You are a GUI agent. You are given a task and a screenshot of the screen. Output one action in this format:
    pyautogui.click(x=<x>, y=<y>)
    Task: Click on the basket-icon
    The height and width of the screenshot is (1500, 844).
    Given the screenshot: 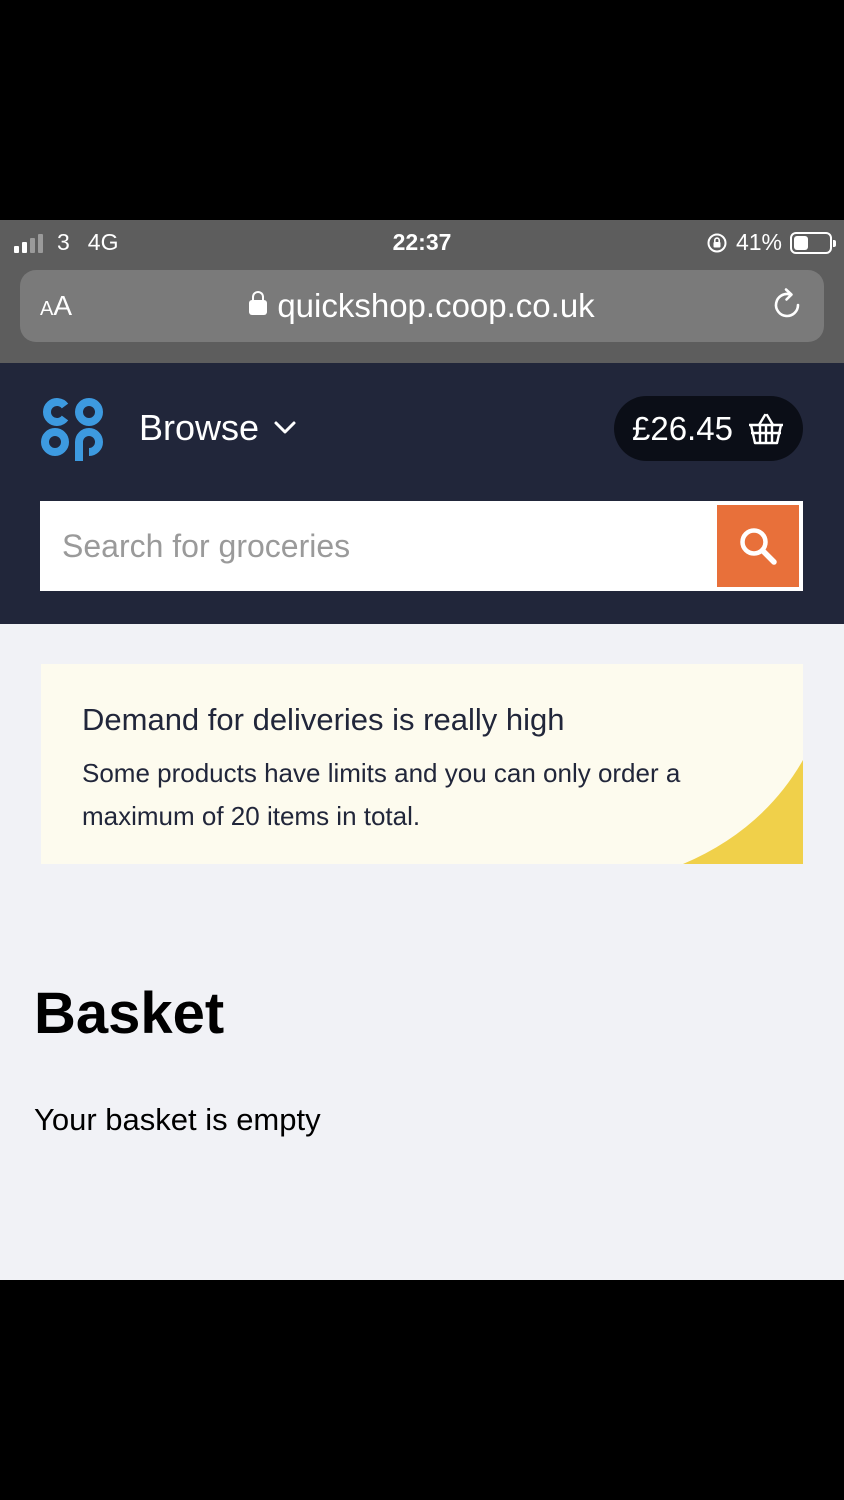 What is the action you would take?
    pyautogui.click(x=765, y=428)
    